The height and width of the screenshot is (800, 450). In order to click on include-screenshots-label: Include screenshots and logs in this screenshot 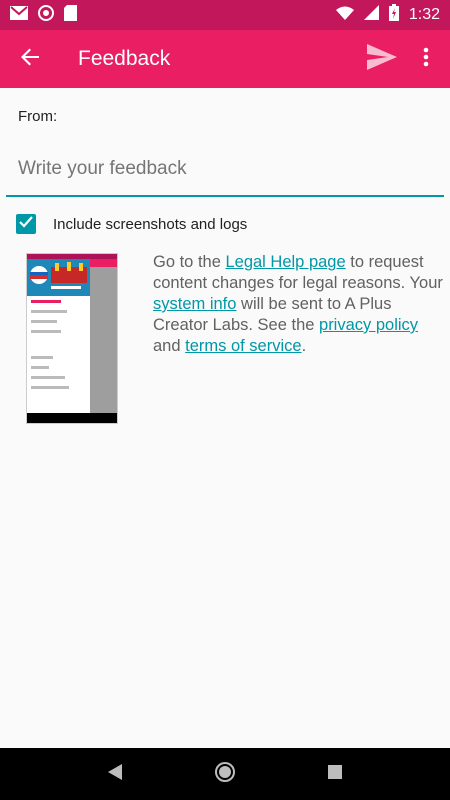, I will do `click(150, 224)`.